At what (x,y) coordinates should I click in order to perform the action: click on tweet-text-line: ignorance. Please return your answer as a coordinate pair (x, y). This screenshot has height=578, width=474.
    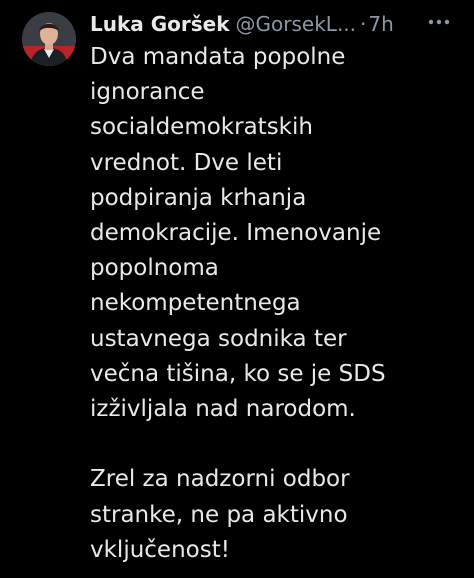
    Looking at the image, I should click on (147, 92).